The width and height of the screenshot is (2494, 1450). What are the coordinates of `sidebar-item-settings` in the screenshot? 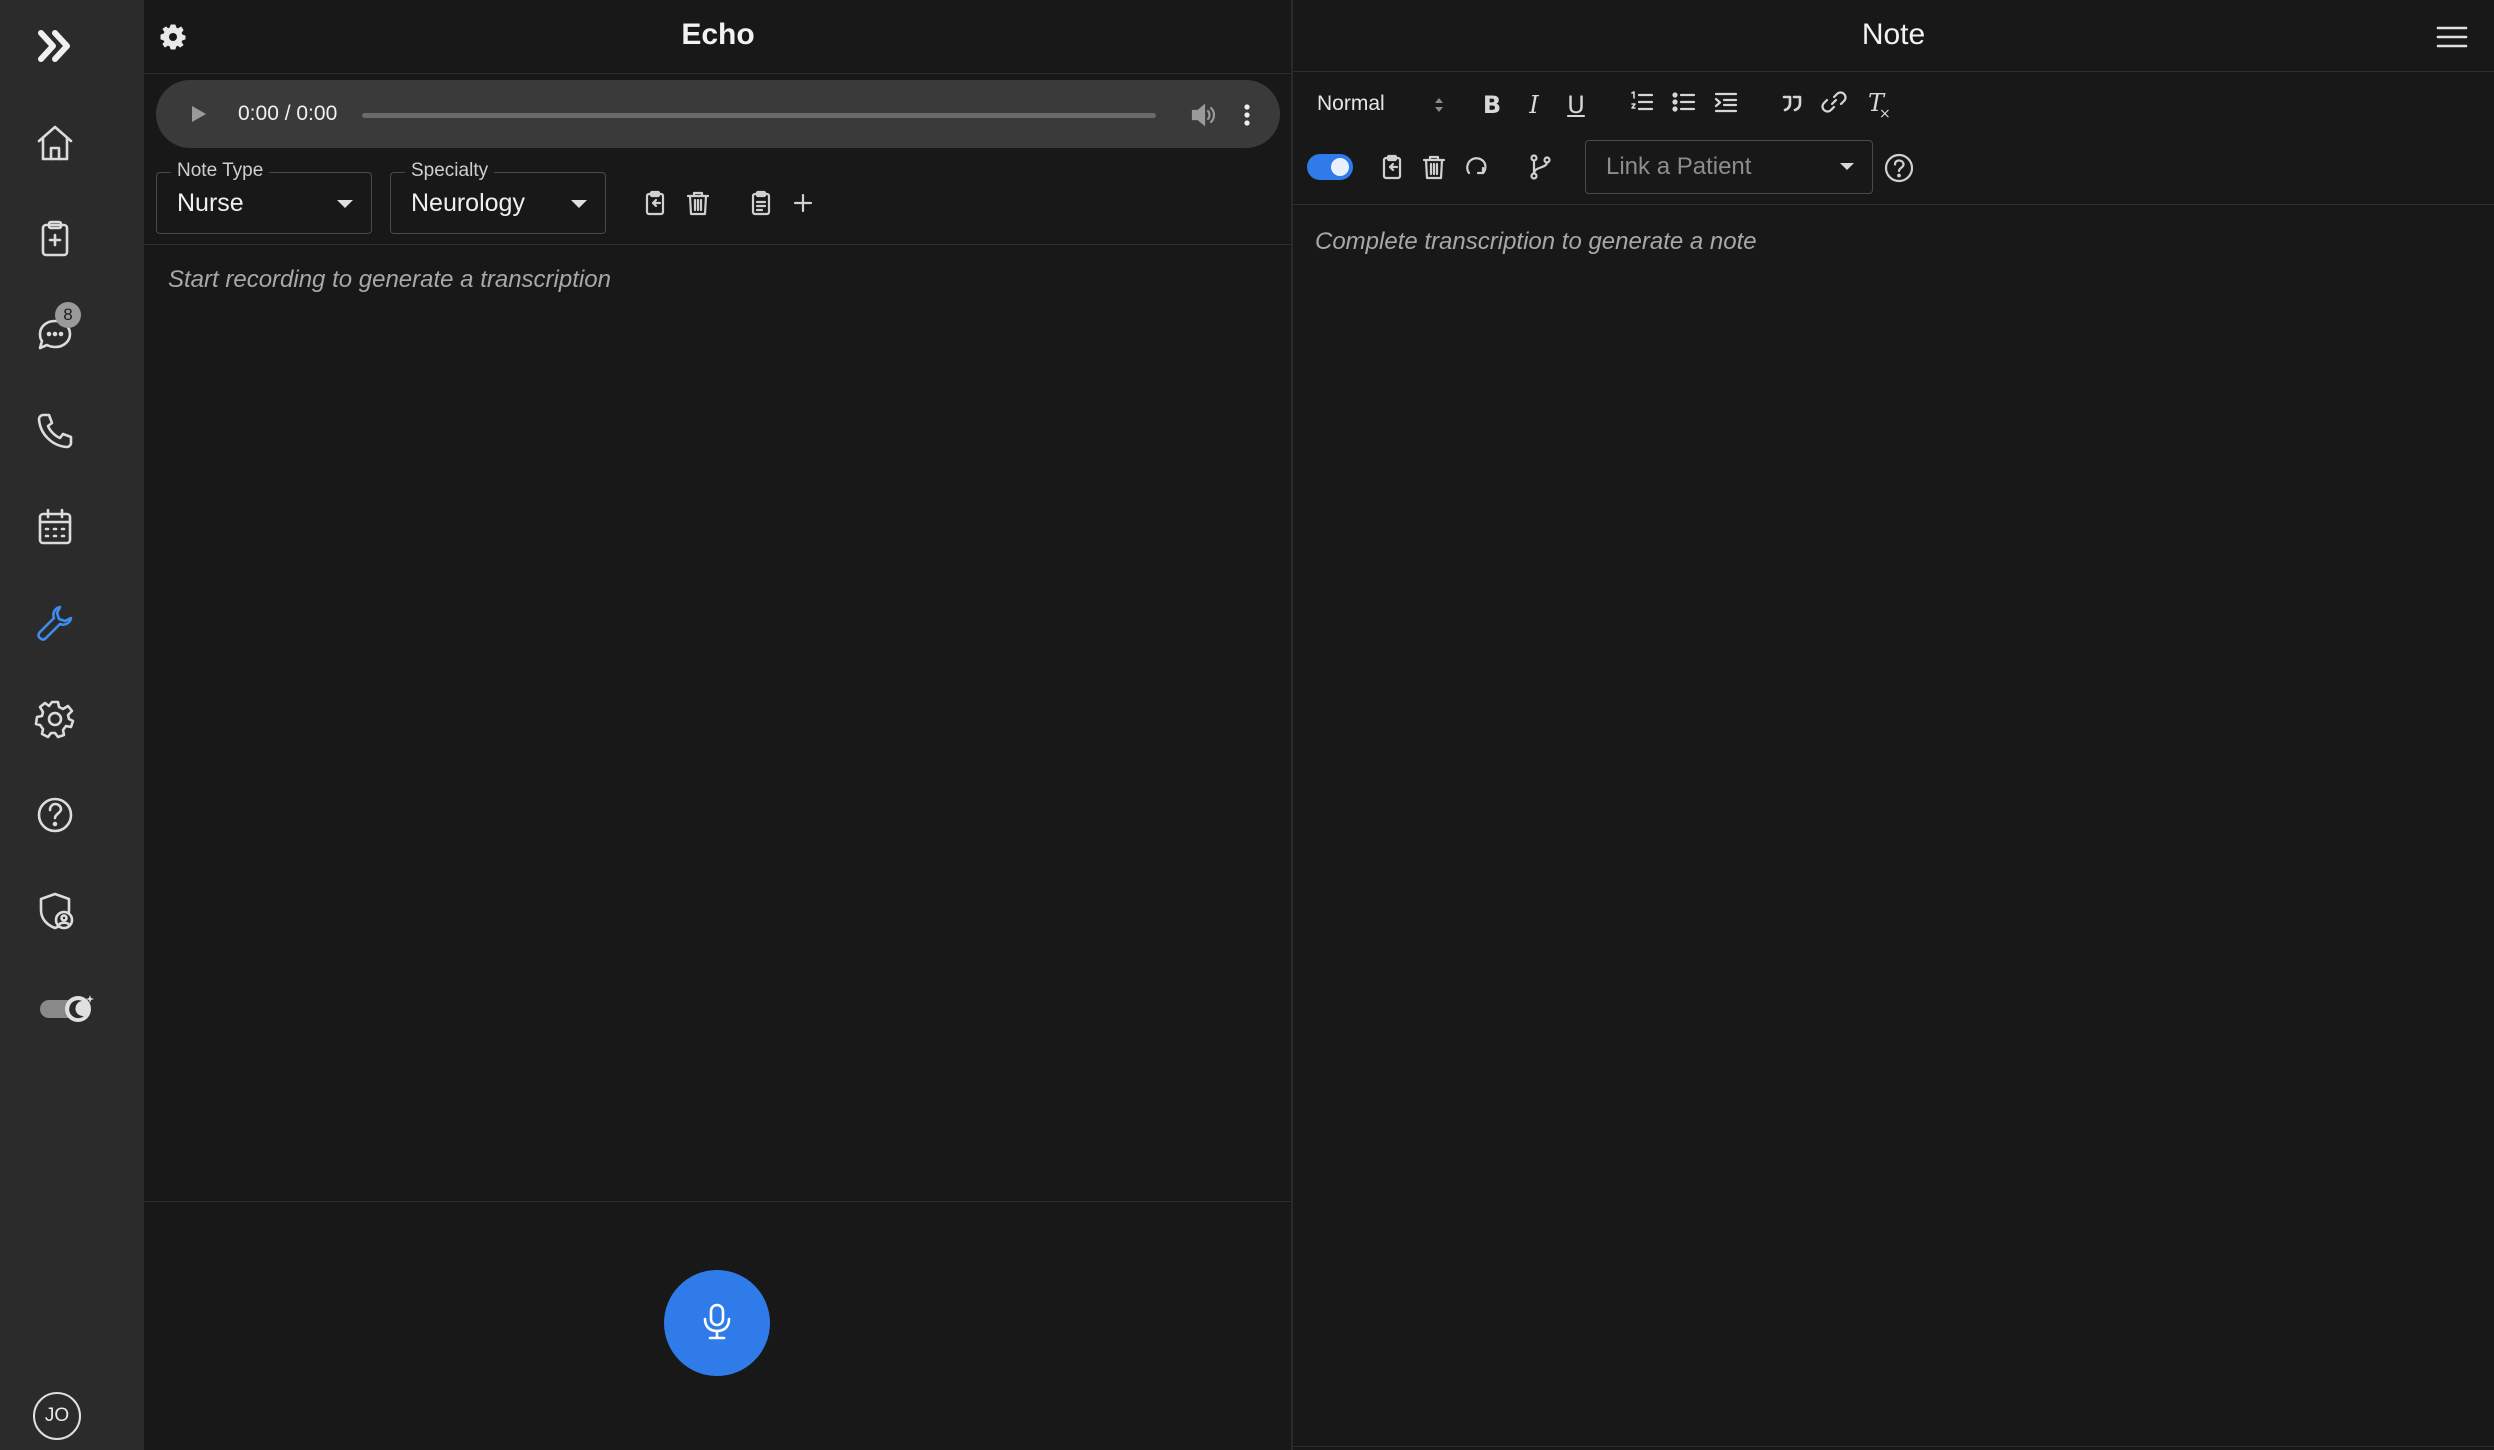 It's located at (55, 721).